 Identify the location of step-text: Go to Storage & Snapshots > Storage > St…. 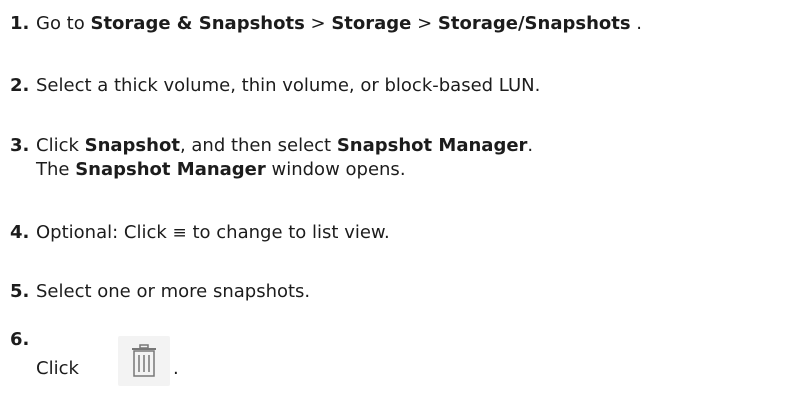
(339, 23).